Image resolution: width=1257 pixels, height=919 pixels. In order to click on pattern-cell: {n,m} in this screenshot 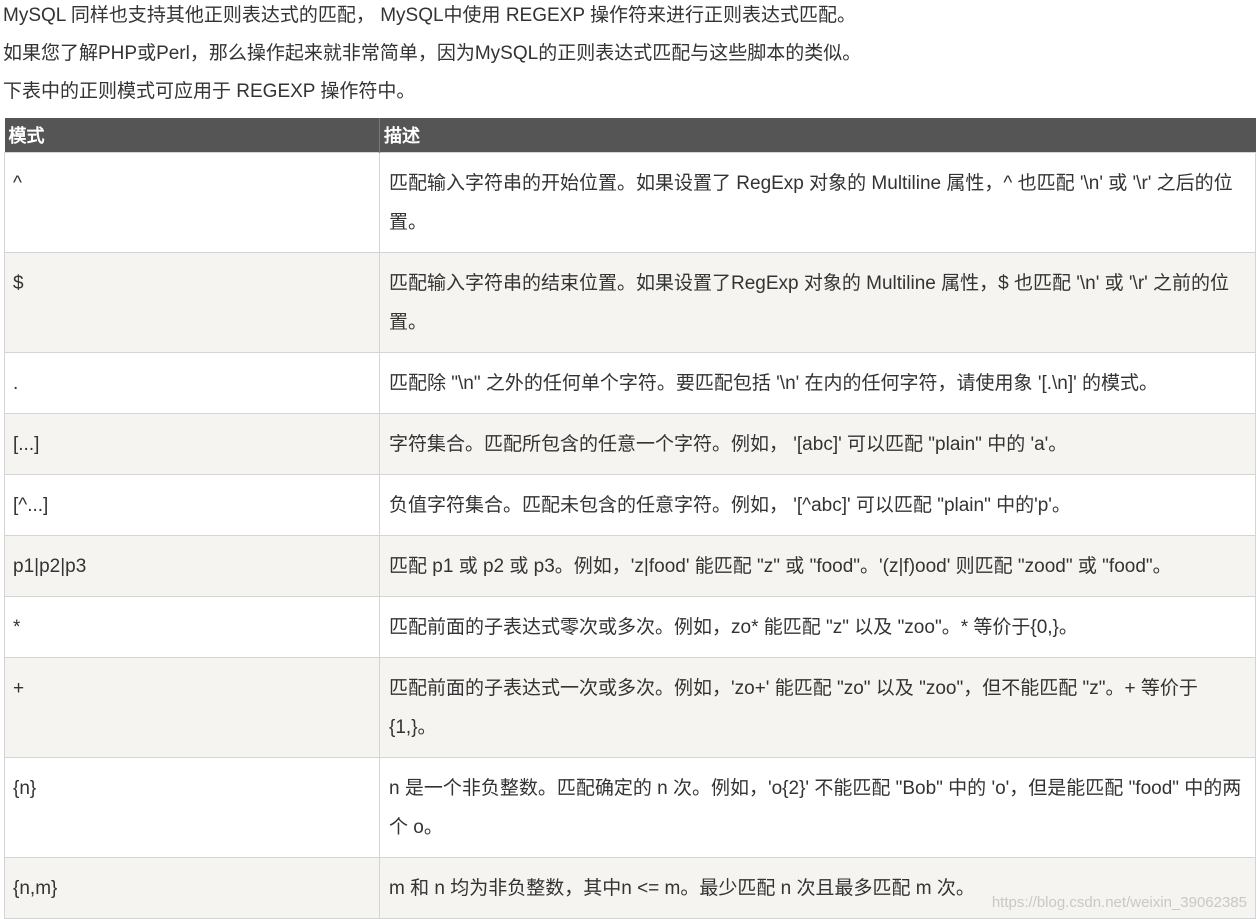, I will do `click(192, 888)`.